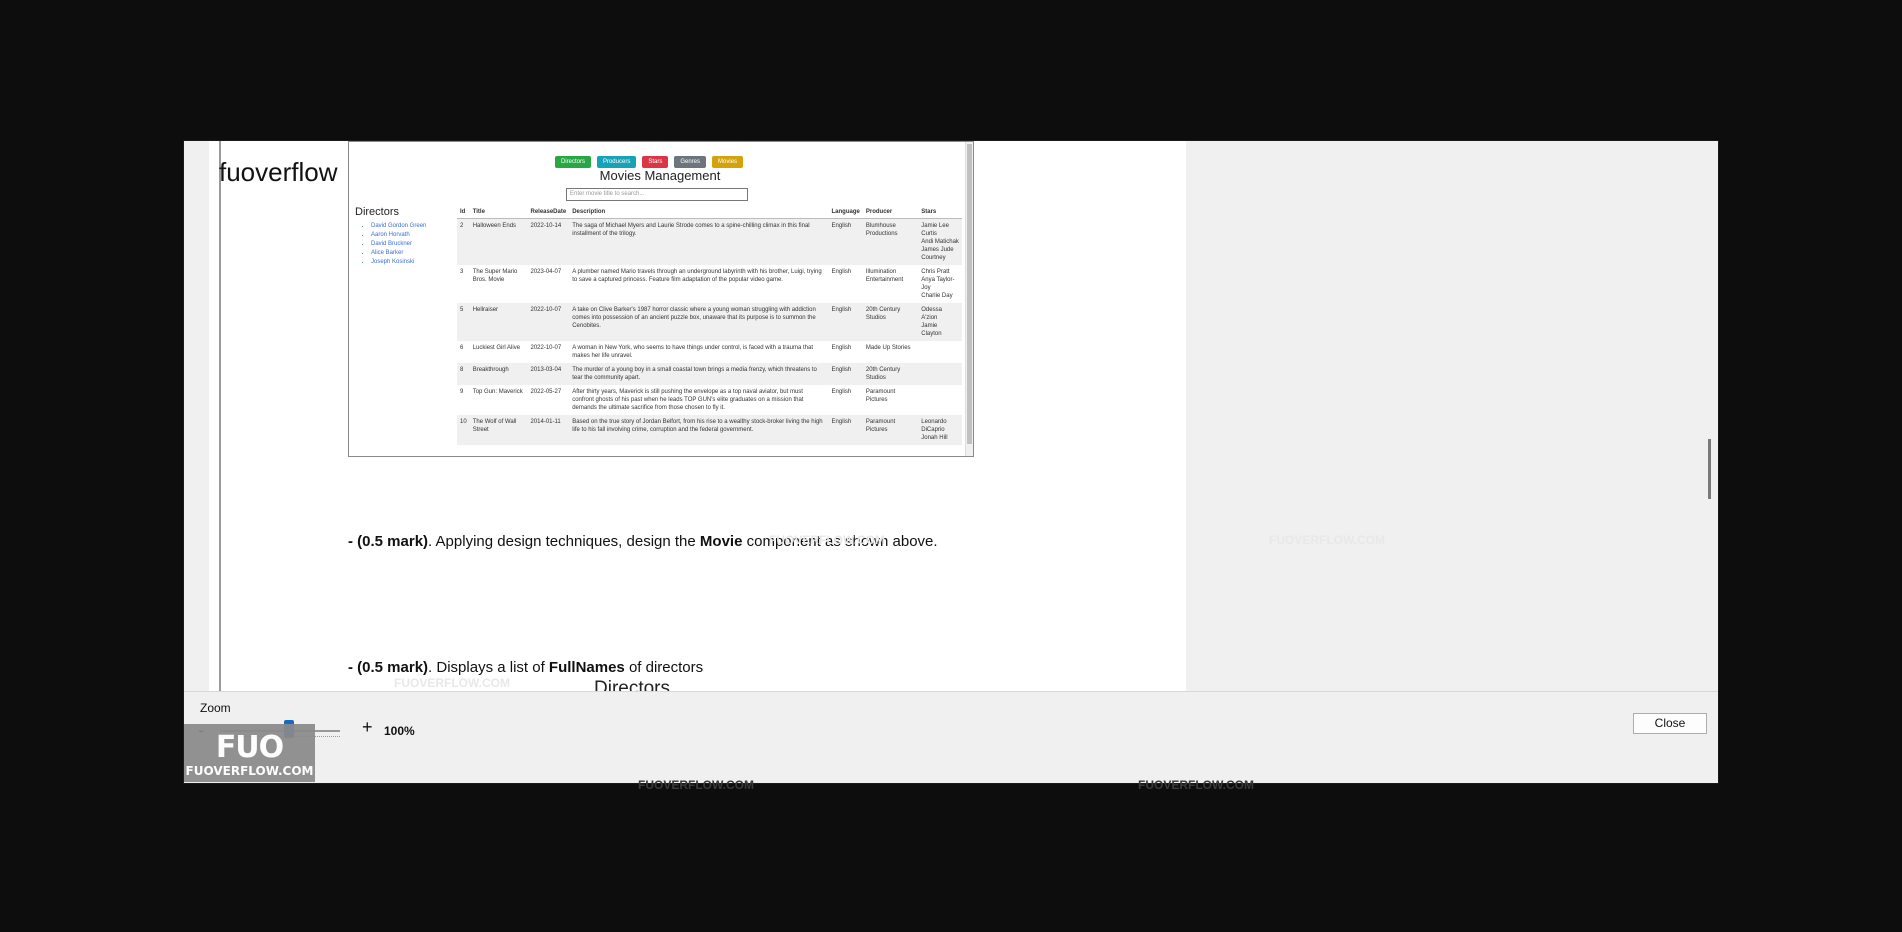 This screenshot has height=932, width=1902. I want to click on table-cell: 6, so click(462, 348).